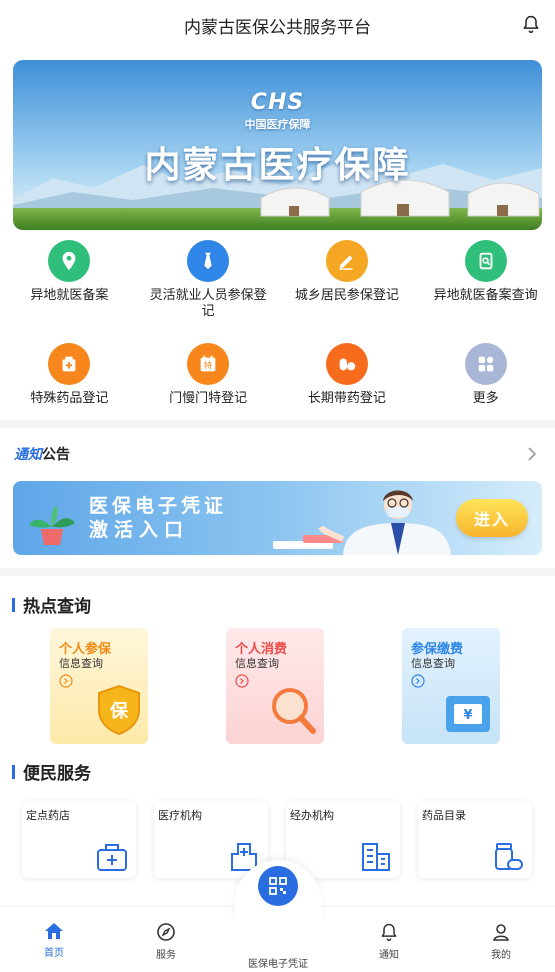 Image resolution: width=555 pixels, height=972 pixels. Describe the element at coordinates (54, 940) in the screenshot. I see `tab-home: 首页` at that location.